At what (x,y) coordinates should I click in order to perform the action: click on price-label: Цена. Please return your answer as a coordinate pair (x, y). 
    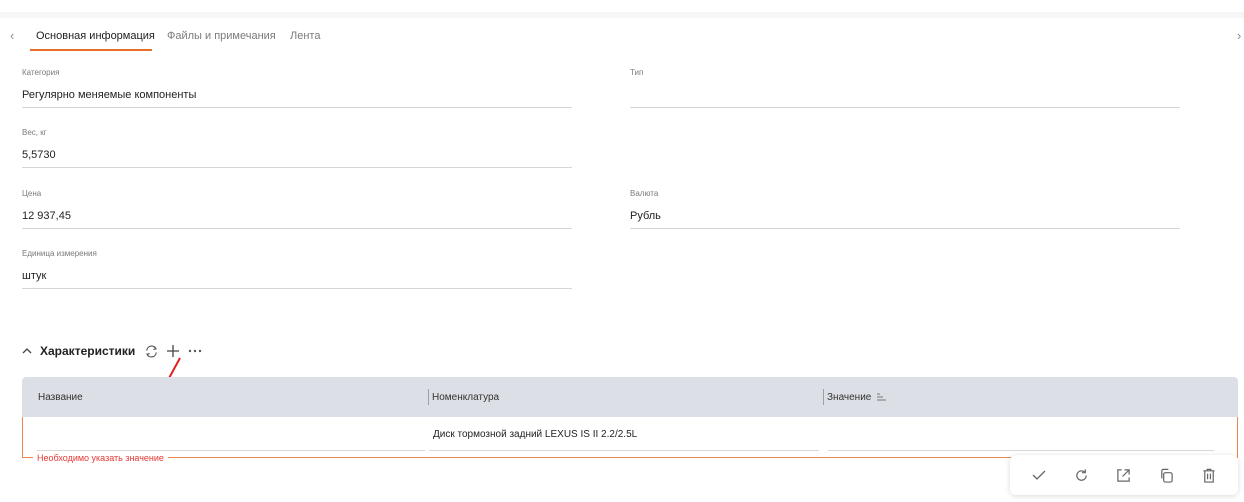
    Looking at the image, I should click on (32, 193).